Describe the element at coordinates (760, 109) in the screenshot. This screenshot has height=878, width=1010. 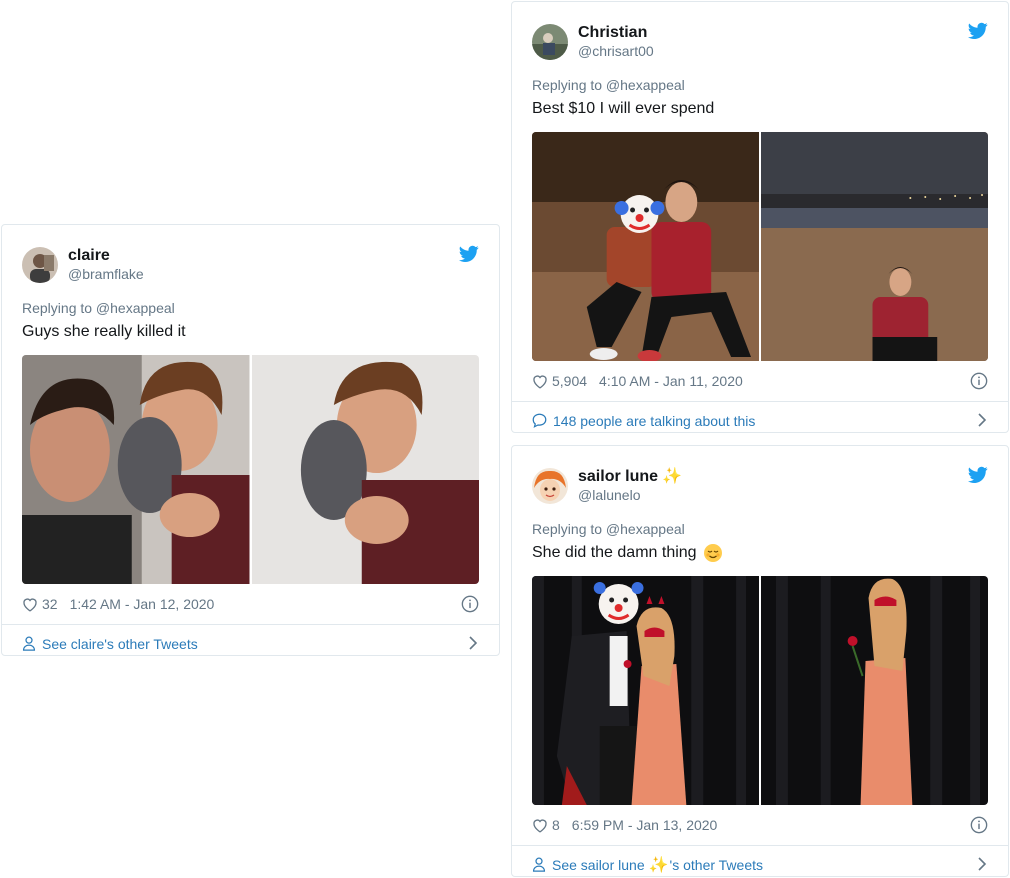
I see `tweet-text: Best $10 I will ever spend` at that location.